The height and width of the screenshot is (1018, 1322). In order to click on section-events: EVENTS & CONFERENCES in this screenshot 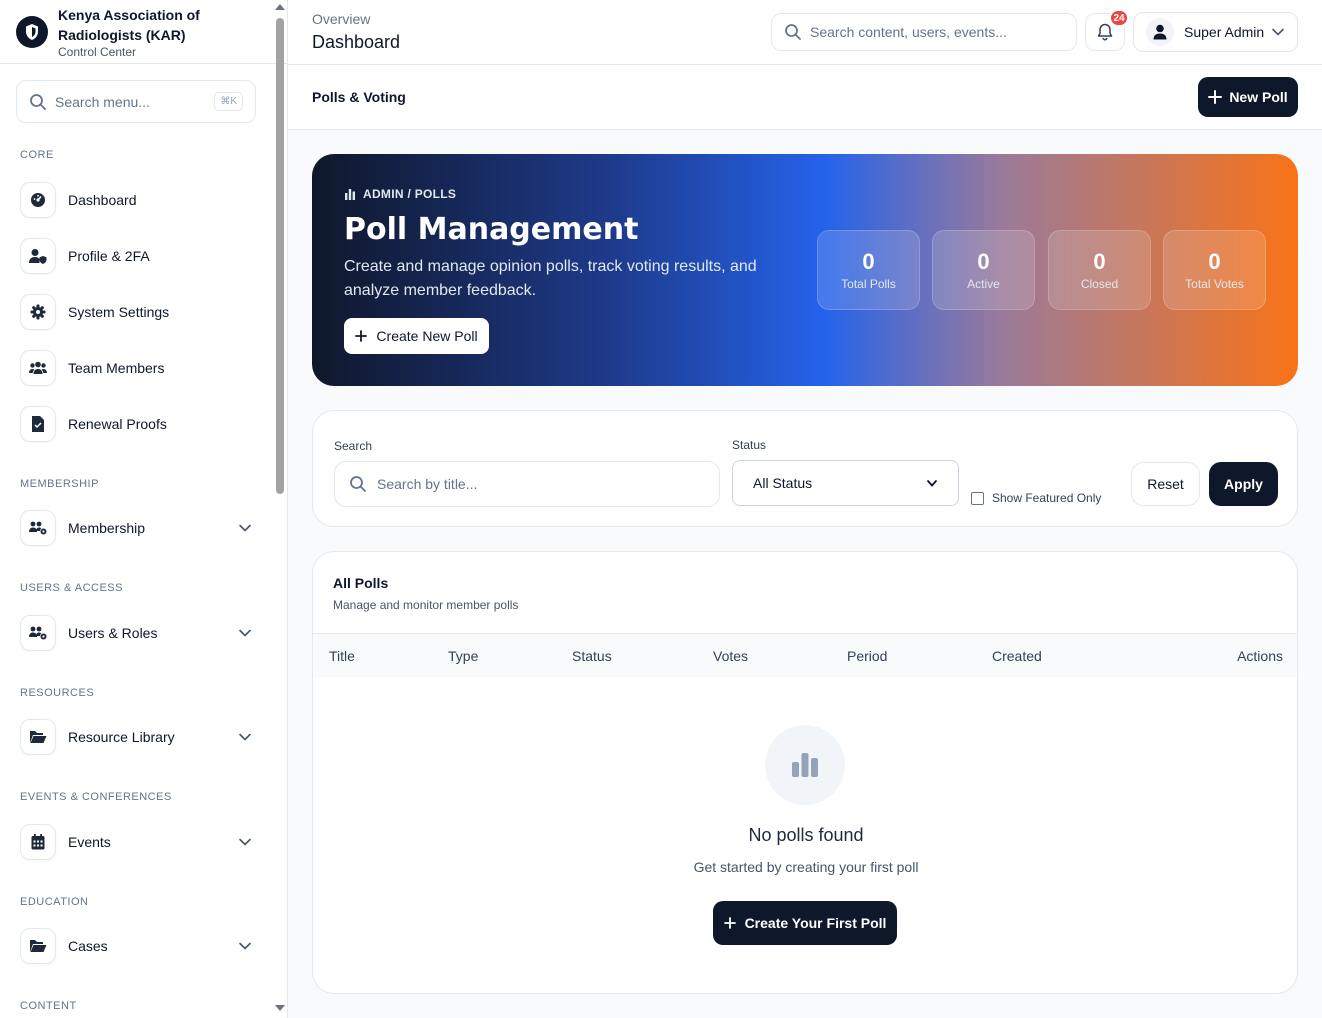, I will do `click(96, 797)`.